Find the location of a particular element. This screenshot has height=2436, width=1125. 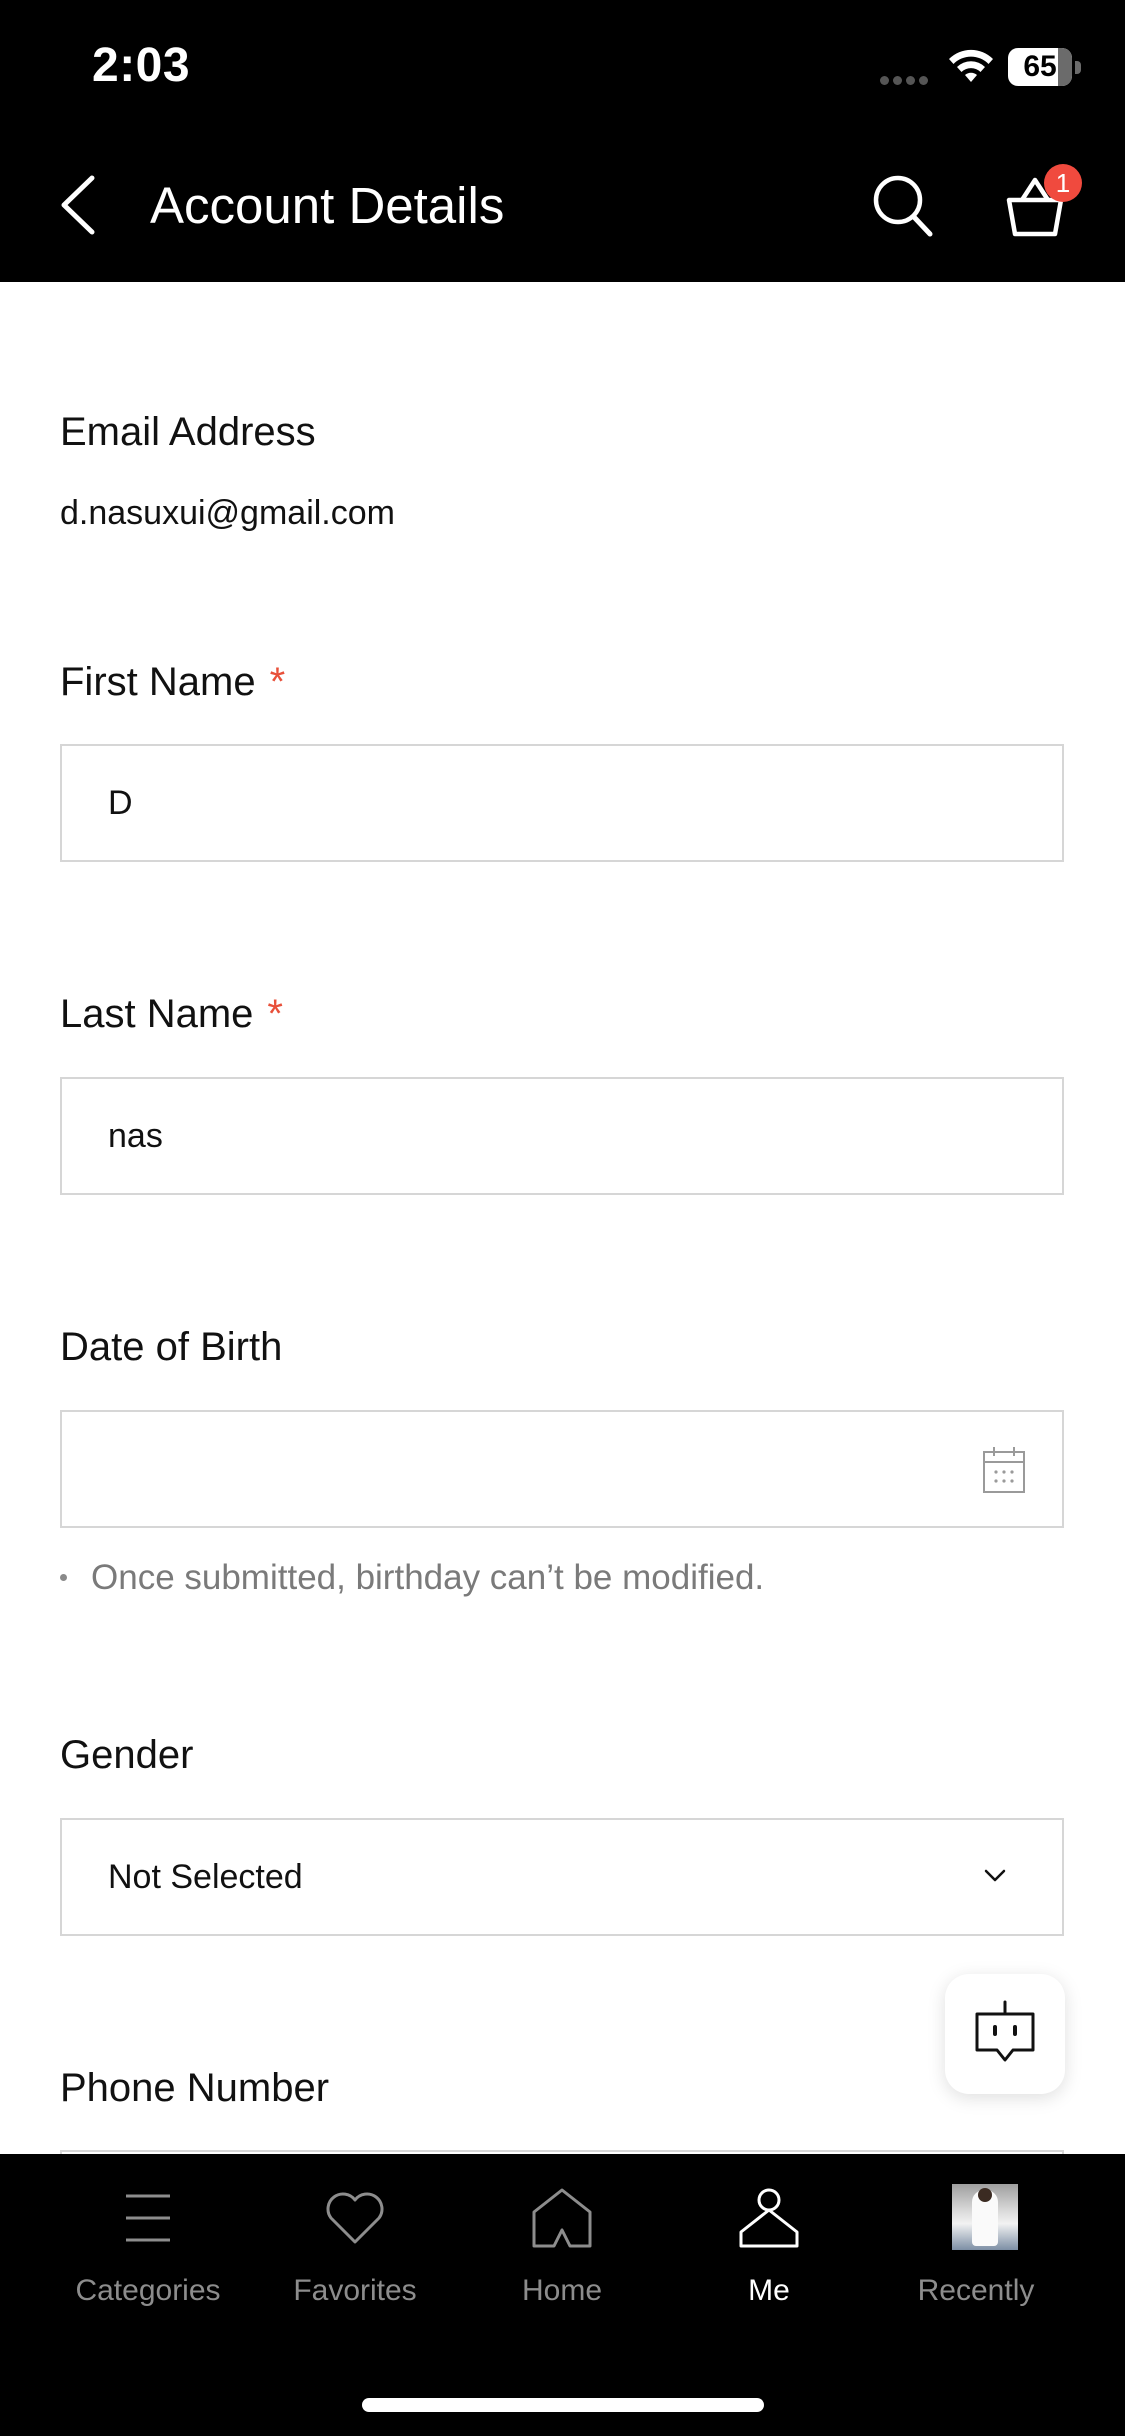

chevron-down-icon is located at coordinates (995, 1875).